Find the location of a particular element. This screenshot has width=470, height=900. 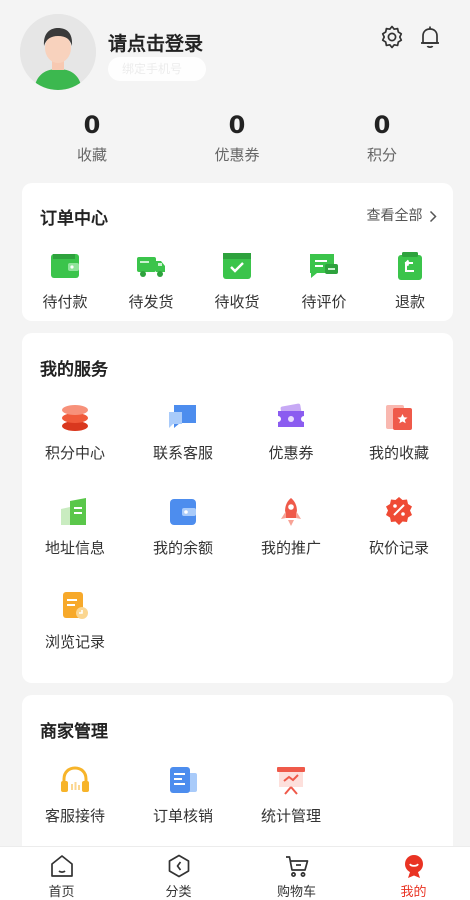

tab-mine: 我的 is located at coordinates (412, 873).